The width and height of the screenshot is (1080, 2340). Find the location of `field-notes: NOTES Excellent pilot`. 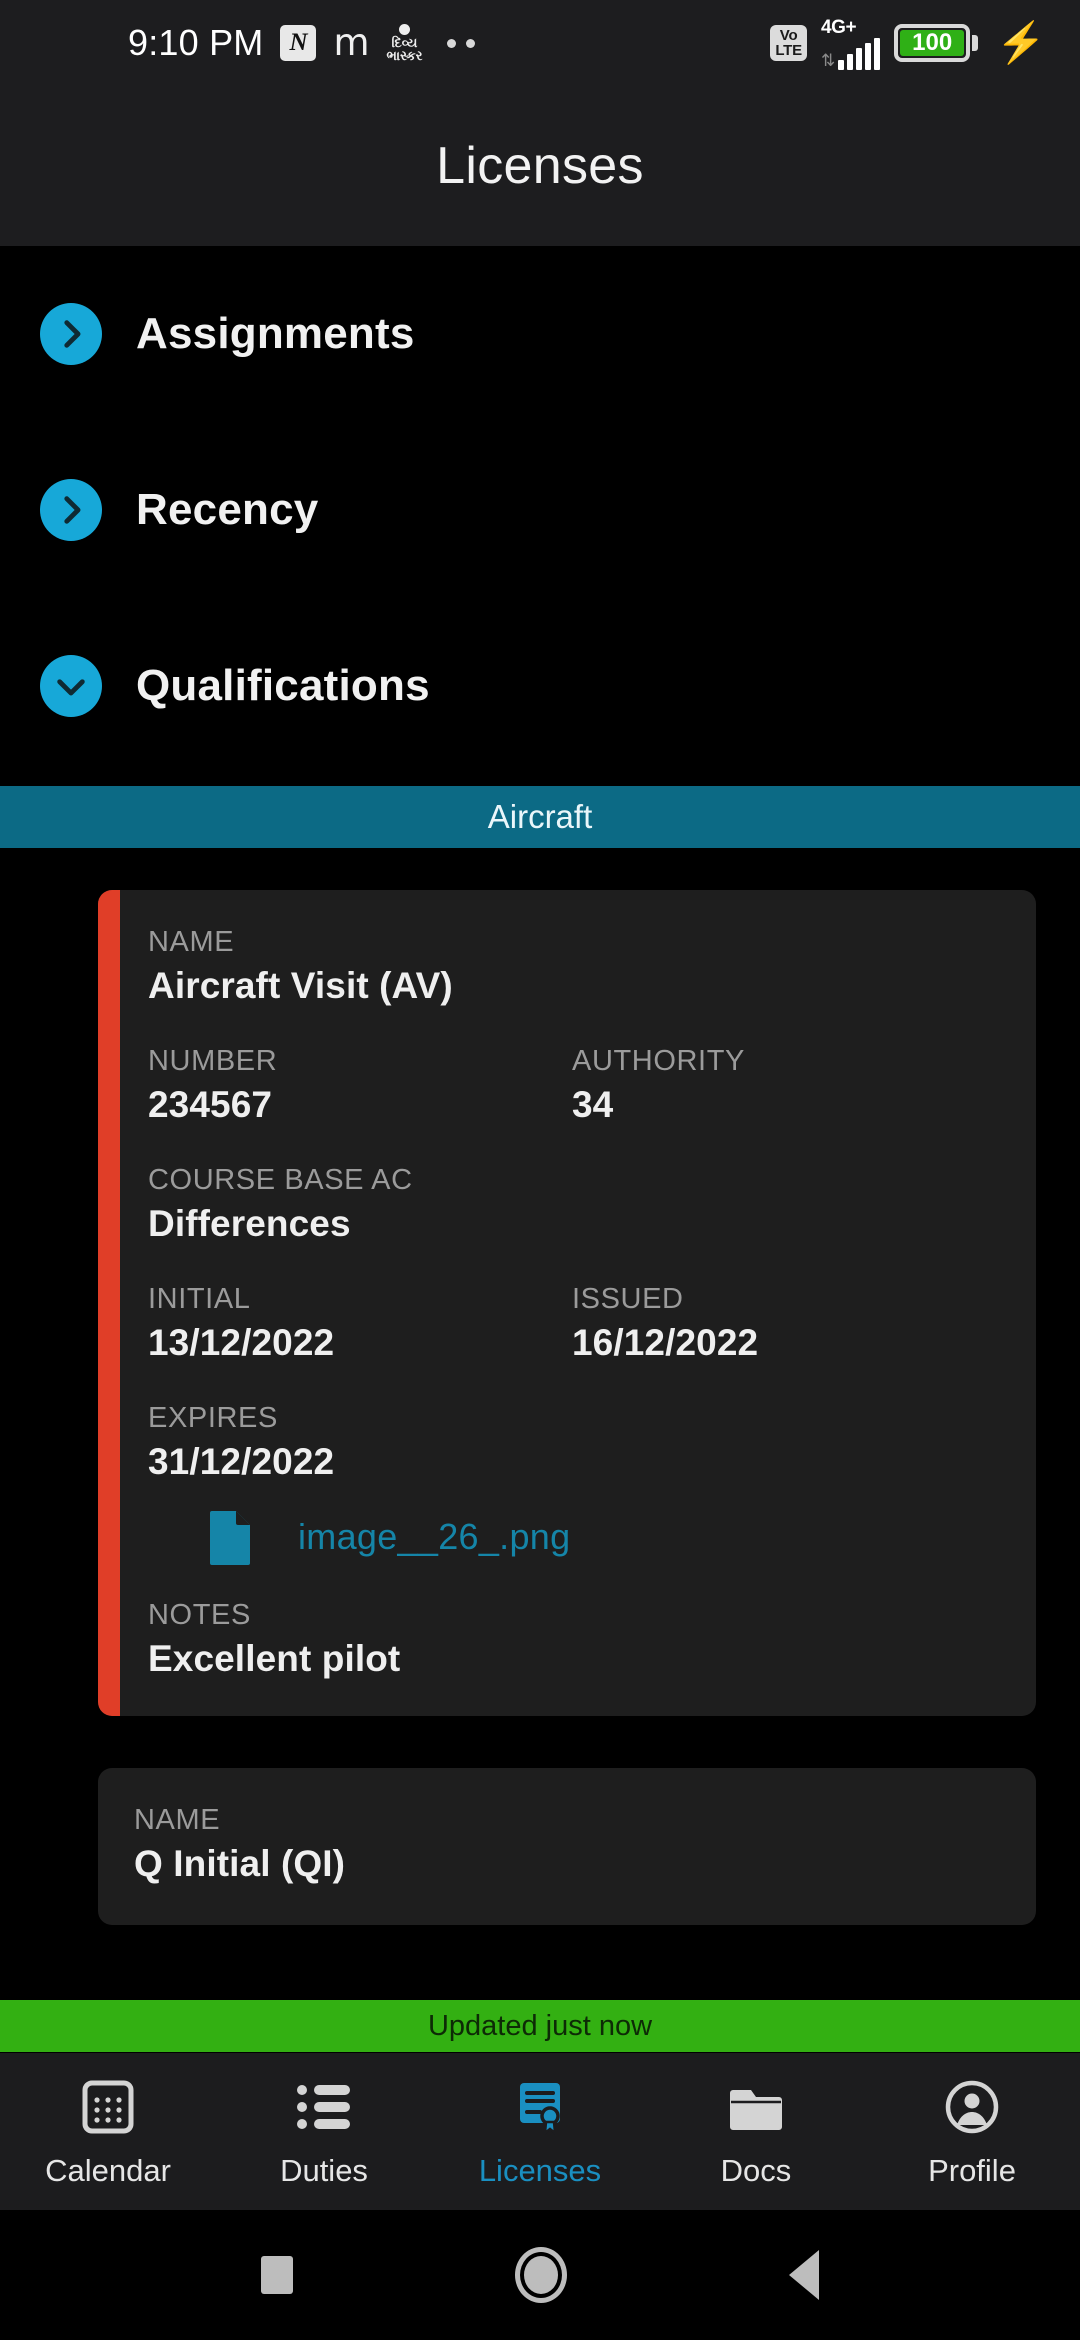

field-notes: NOTES Excellent pilot is located at coordinates (572, 1639).